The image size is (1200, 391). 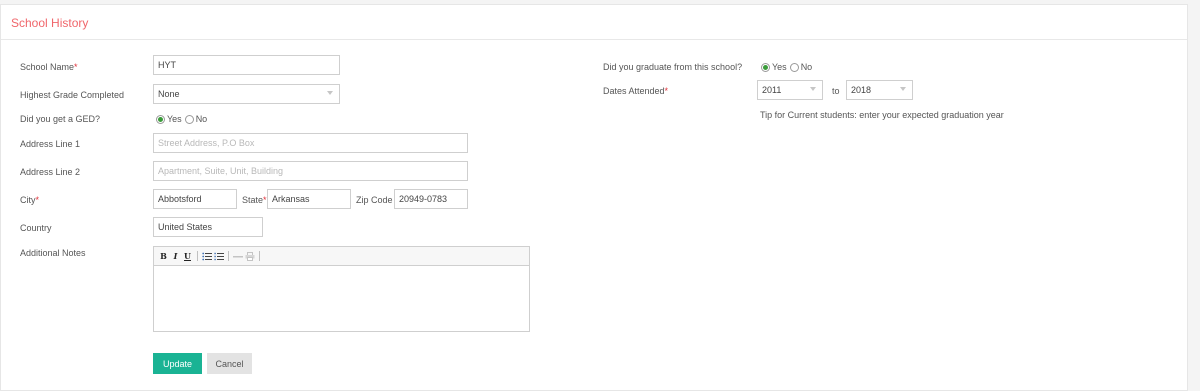 I want to click on update-button: Update, so click(x=177, y=363).